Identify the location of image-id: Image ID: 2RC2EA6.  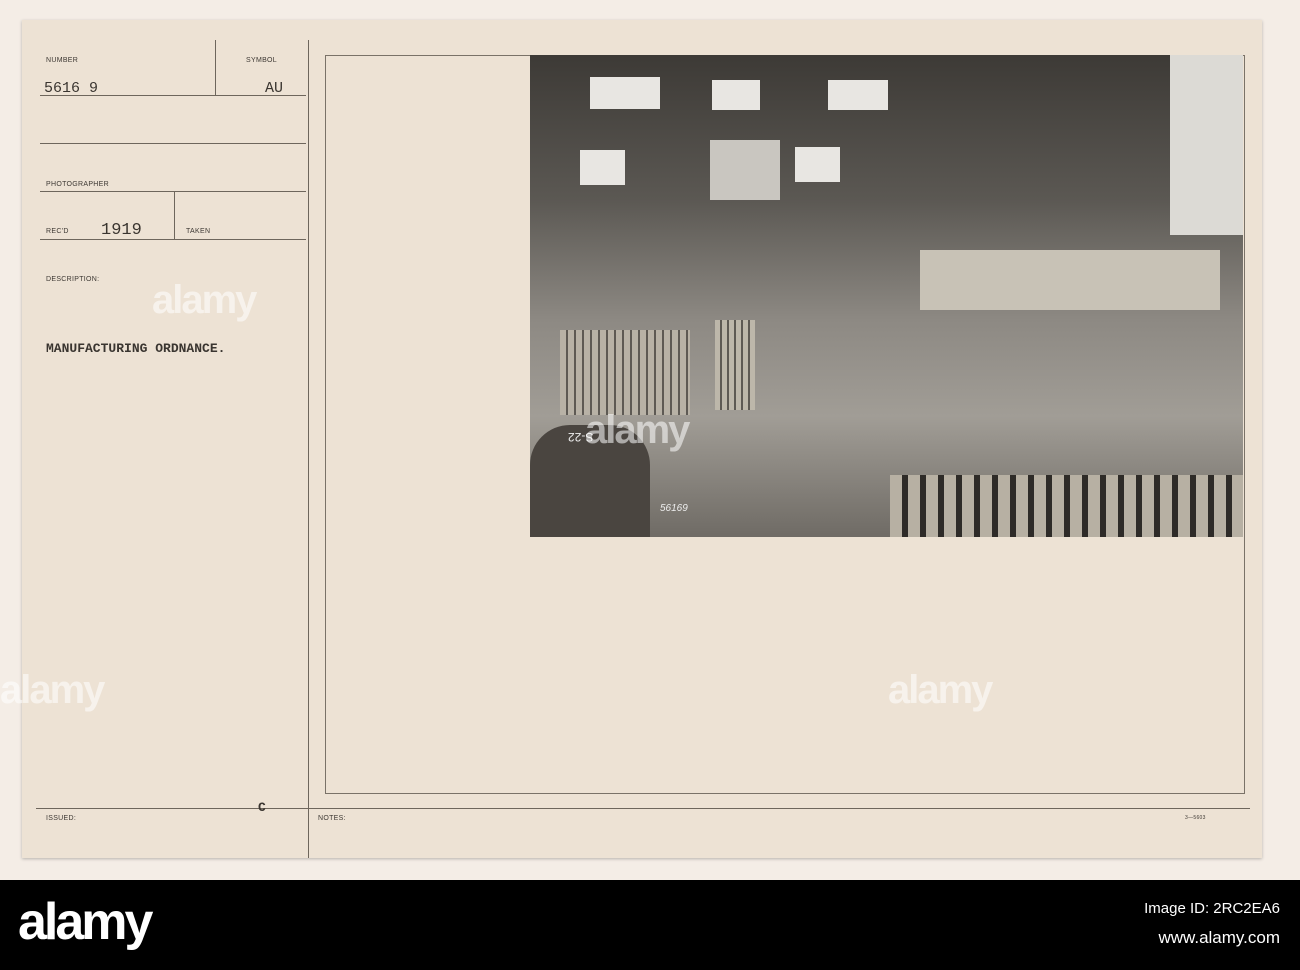
(1212, 908).